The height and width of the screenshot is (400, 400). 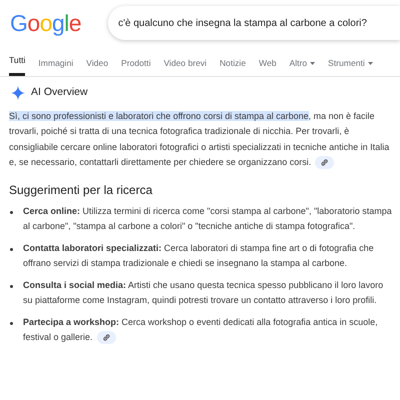 I want to click on suggestion-text: Cerca online: Utilizza termini di ricerca come "corsi stampa al carbone", "laboratorio stampa al carbone", "stampa al carbone a colori" o "tecniche antiche di stampa fotografica"., so click(x=208, y=219).